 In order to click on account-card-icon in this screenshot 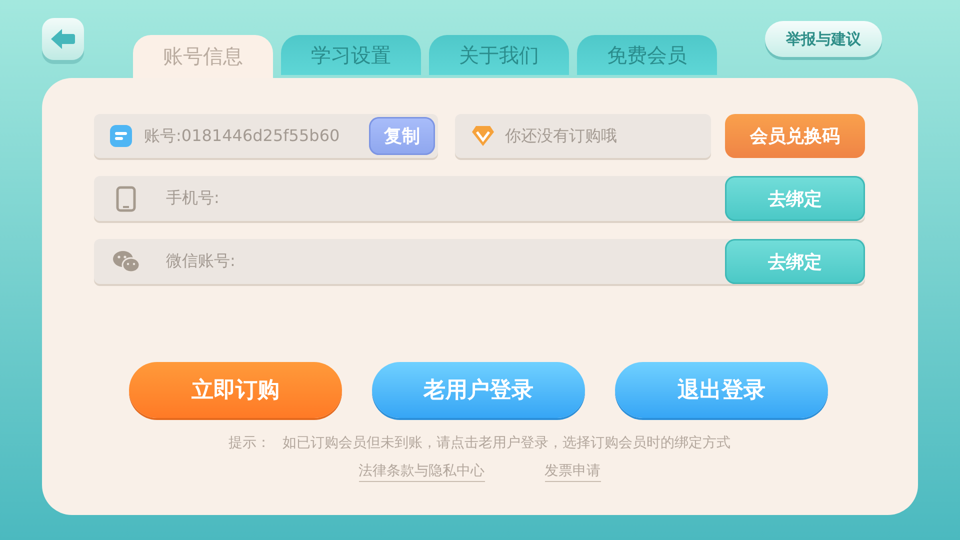, I will do `click(121, 136)`.